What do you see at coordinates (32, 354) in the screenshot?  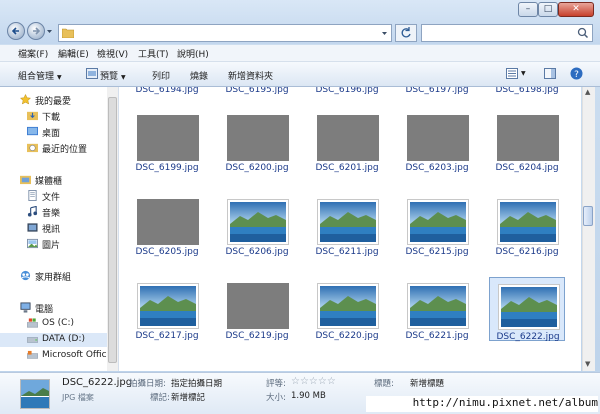 I see `office-drive-icon` at bounding box center [32, 354].